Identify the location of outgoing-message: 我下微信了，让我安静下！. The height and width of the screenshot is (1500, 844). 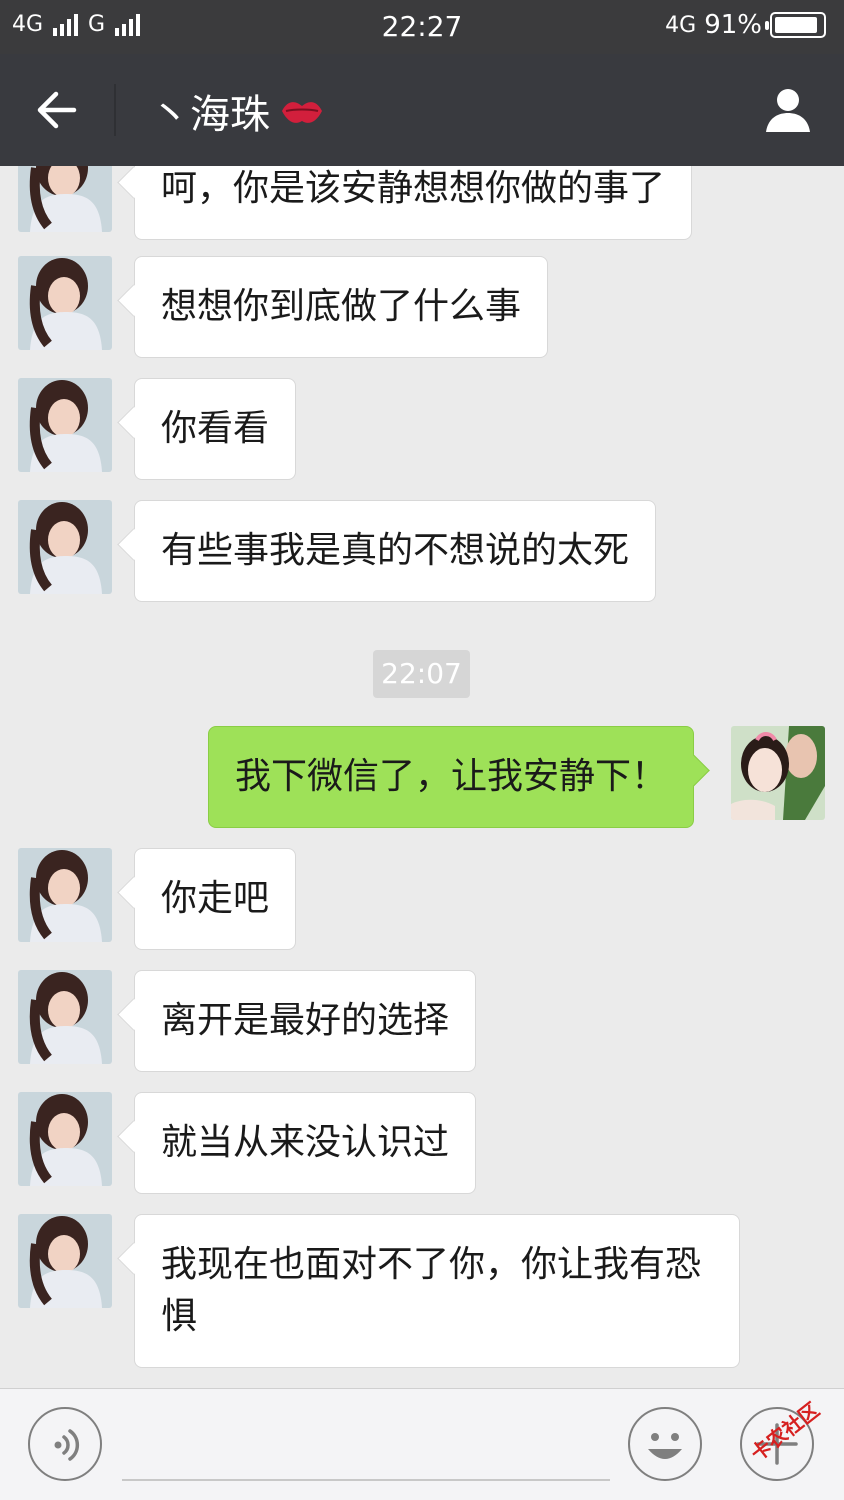
(451, 777).